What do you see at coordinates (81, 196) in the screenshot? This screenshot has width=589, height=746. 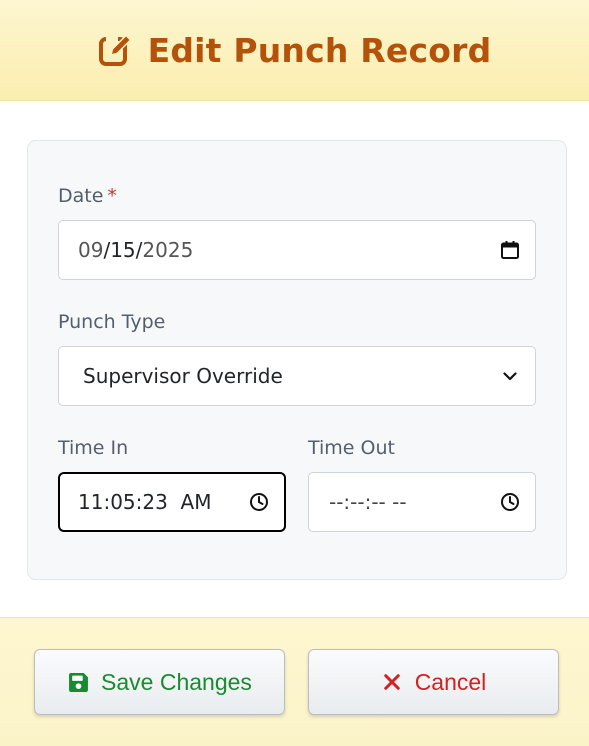 I see `date-label-text: Date` at bounding box center [81, 196].